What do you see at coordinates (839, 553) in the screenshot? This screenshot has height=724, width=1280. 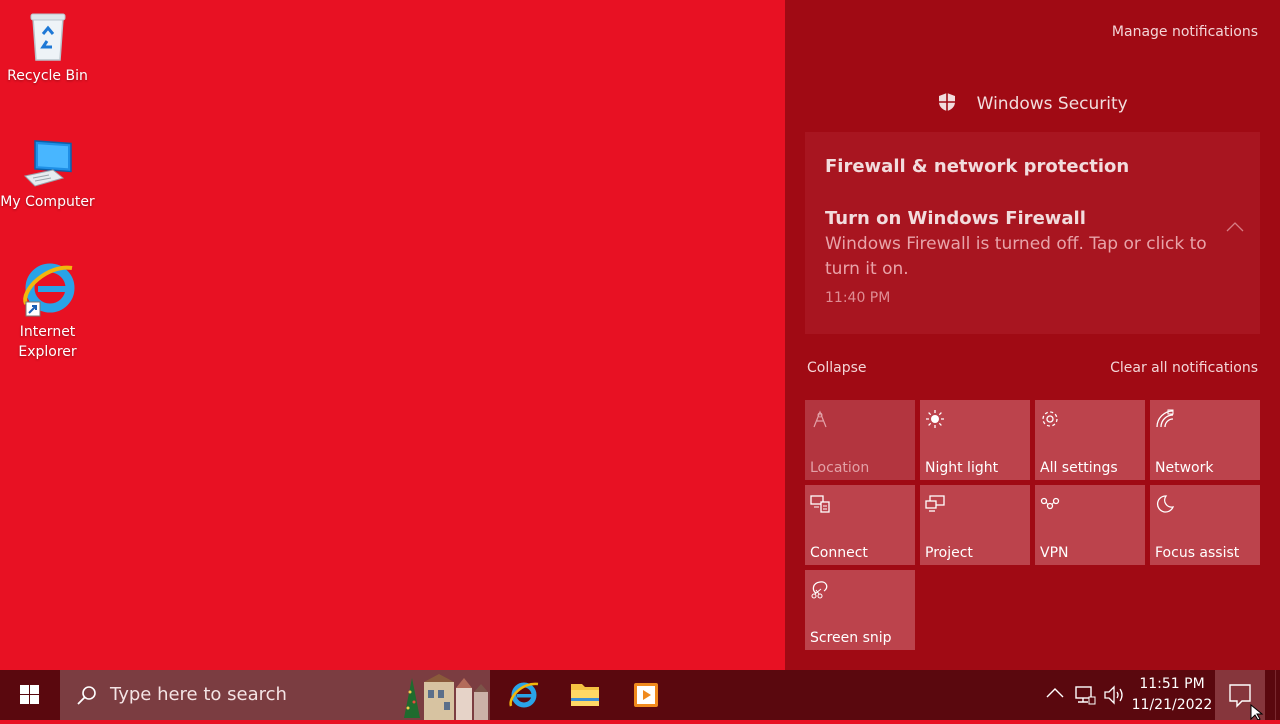 I see `quick-action-label: Connect` at bounding box center [839, 553].